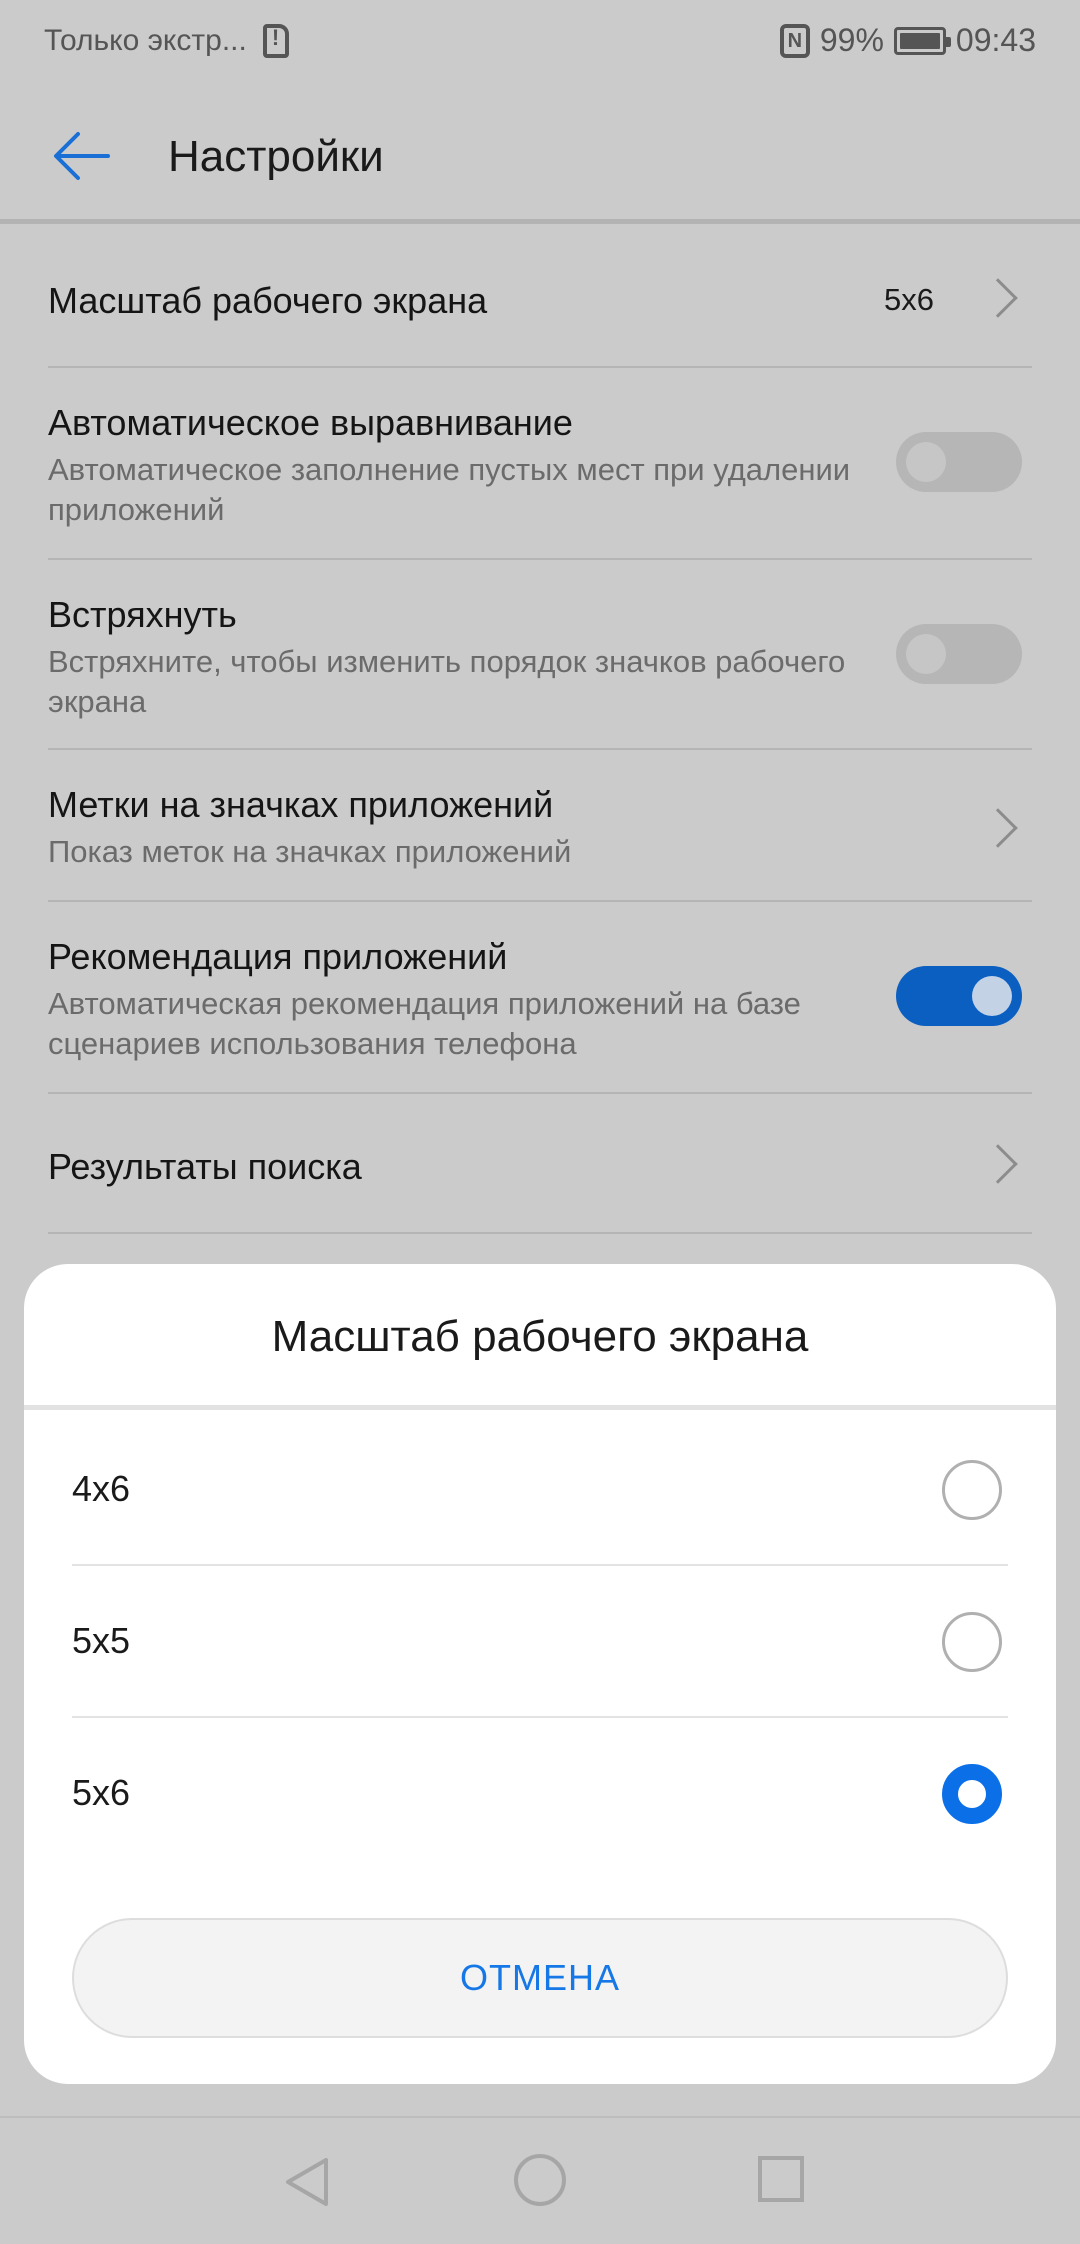 The width and height of the screenshot is (1080, 2244). I want to click on setting-title: Результаты поиска, so click(205, 1166).